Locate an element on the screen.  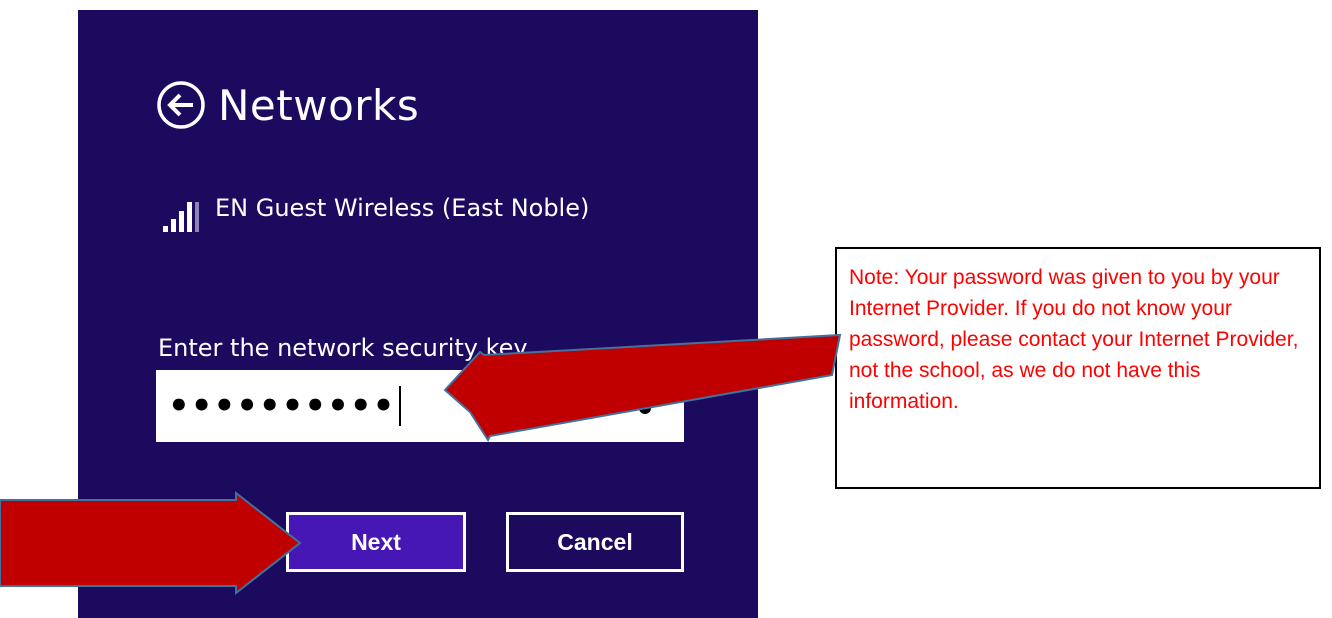
page-title: Networks is located at coordinates (319, 105).